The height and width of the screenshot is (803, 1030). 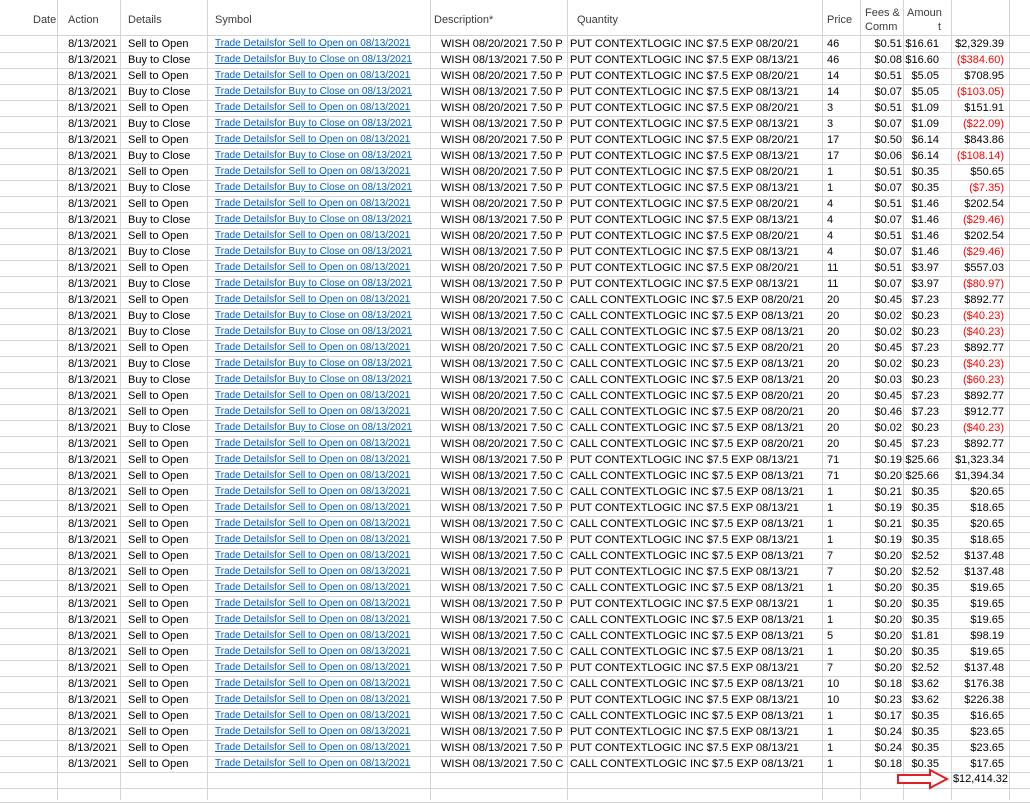 I want to click on cell-quantity: 7, so click(x=843, y=572).